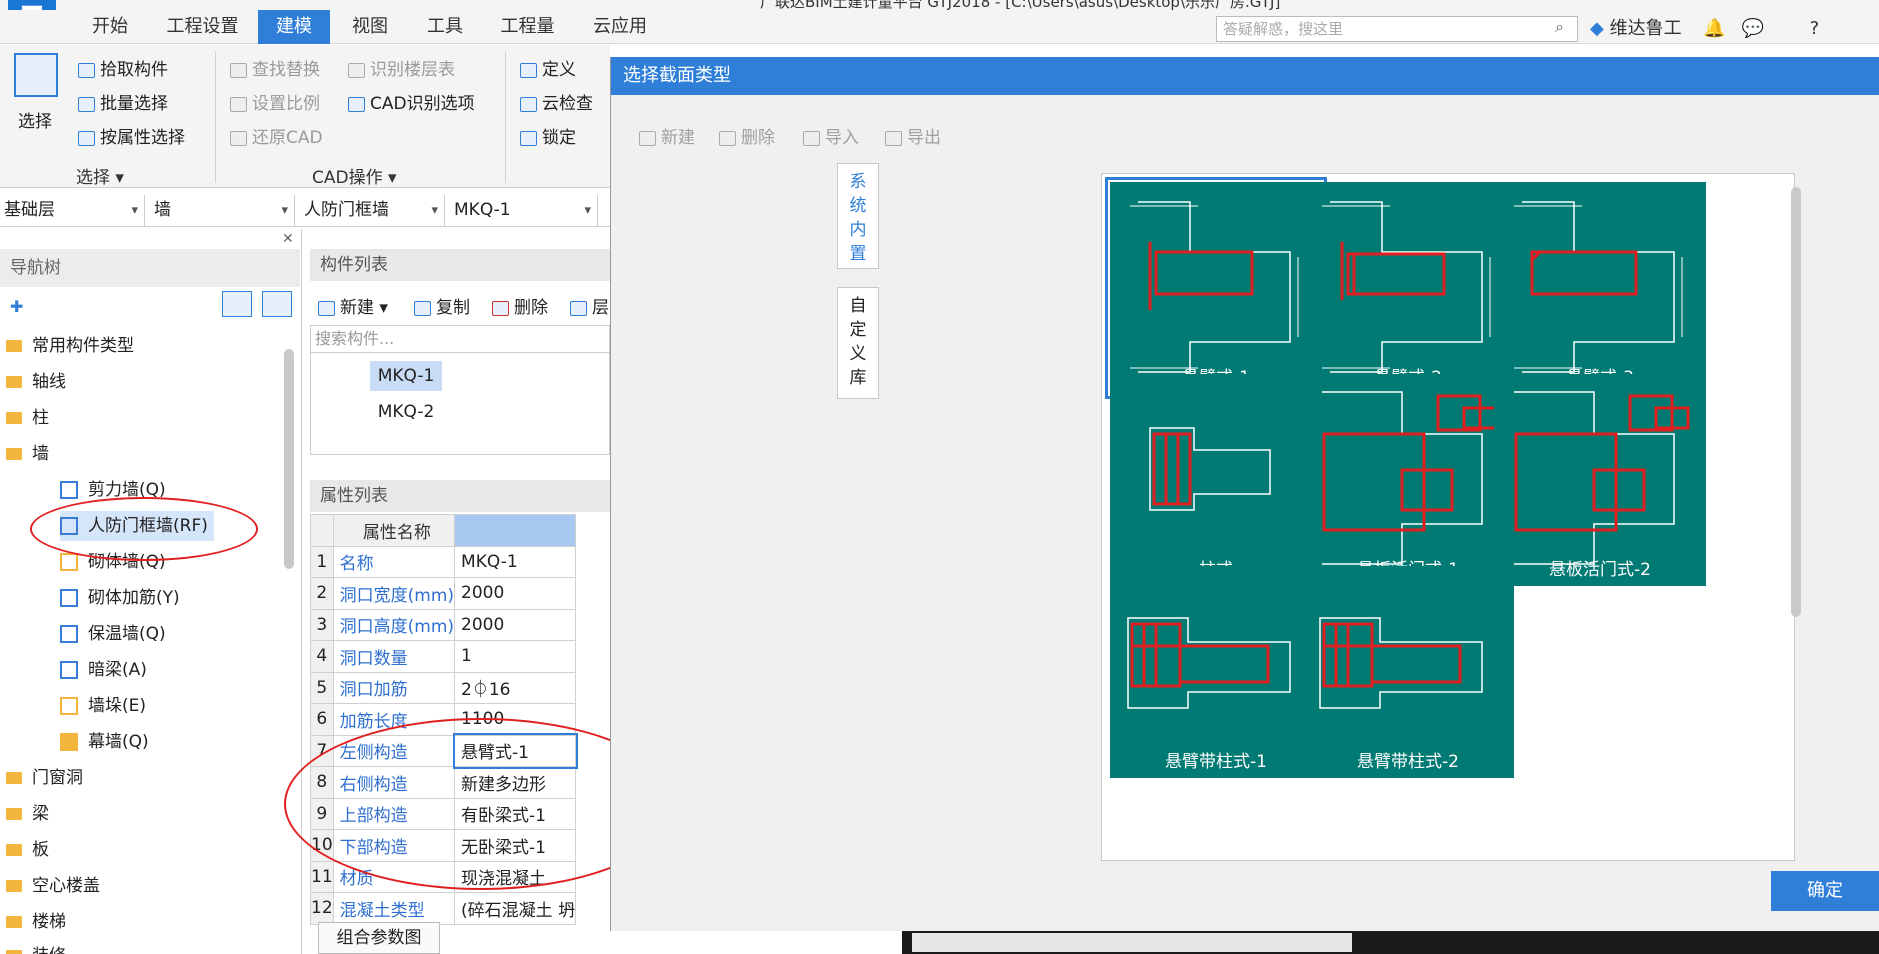 This screenshot has width=1879, height=954. What do you see at coordinates (53, 886) in the screenshot?
I see `tree-hollow-floor: 空心楼盖` at bounding box center [53, 886].